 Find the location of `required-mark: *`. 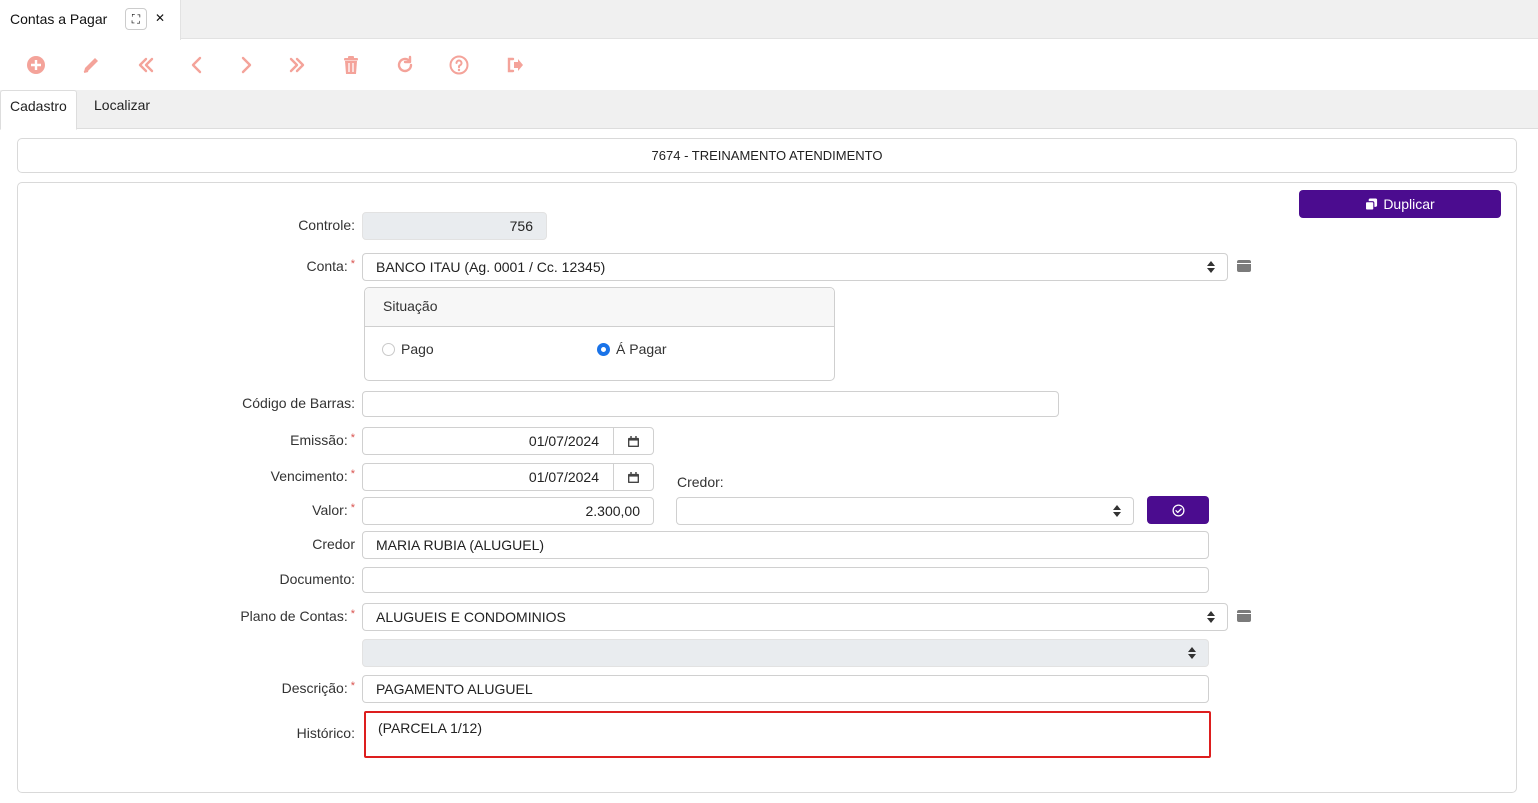

required-mark: * is located at coordinates (352, 264).